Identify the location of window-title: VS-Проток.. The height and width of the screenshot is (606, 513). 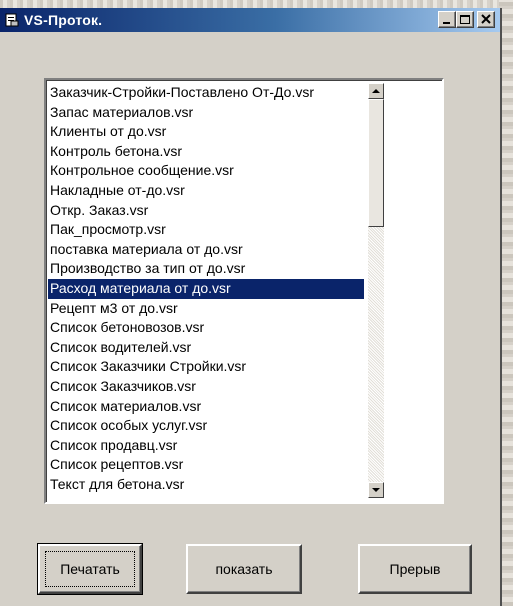
(63, 20).